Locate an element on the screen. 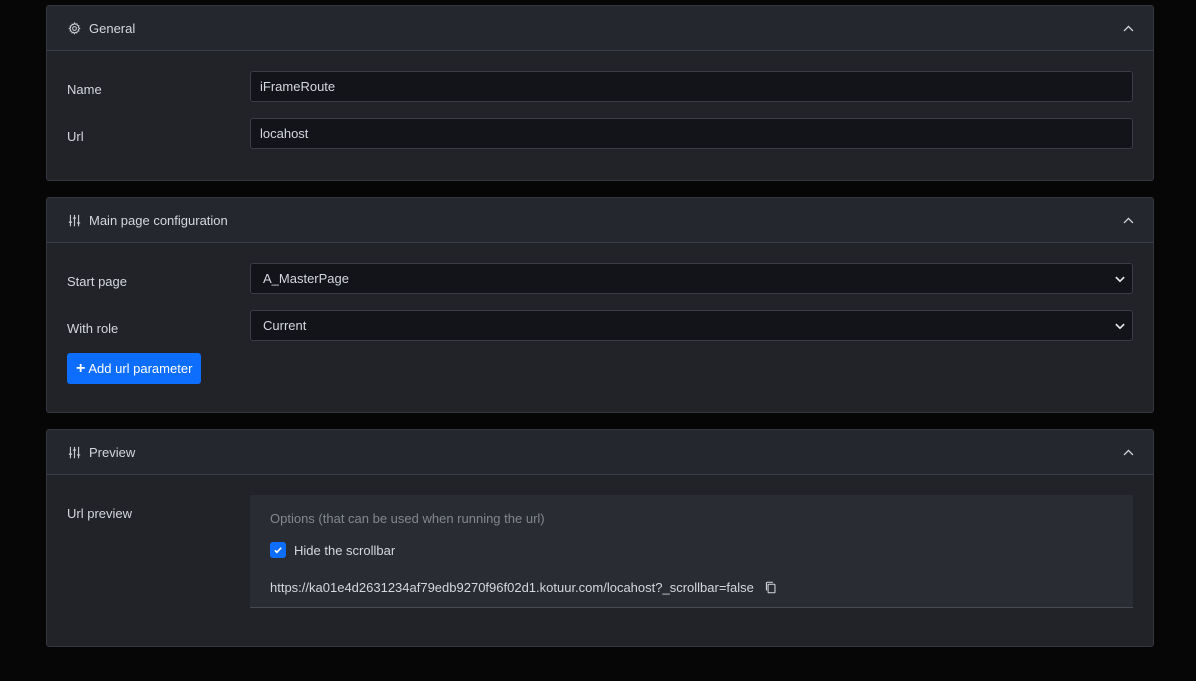  start-page-select: A_MasterPage is located at coordinates (691, 278).